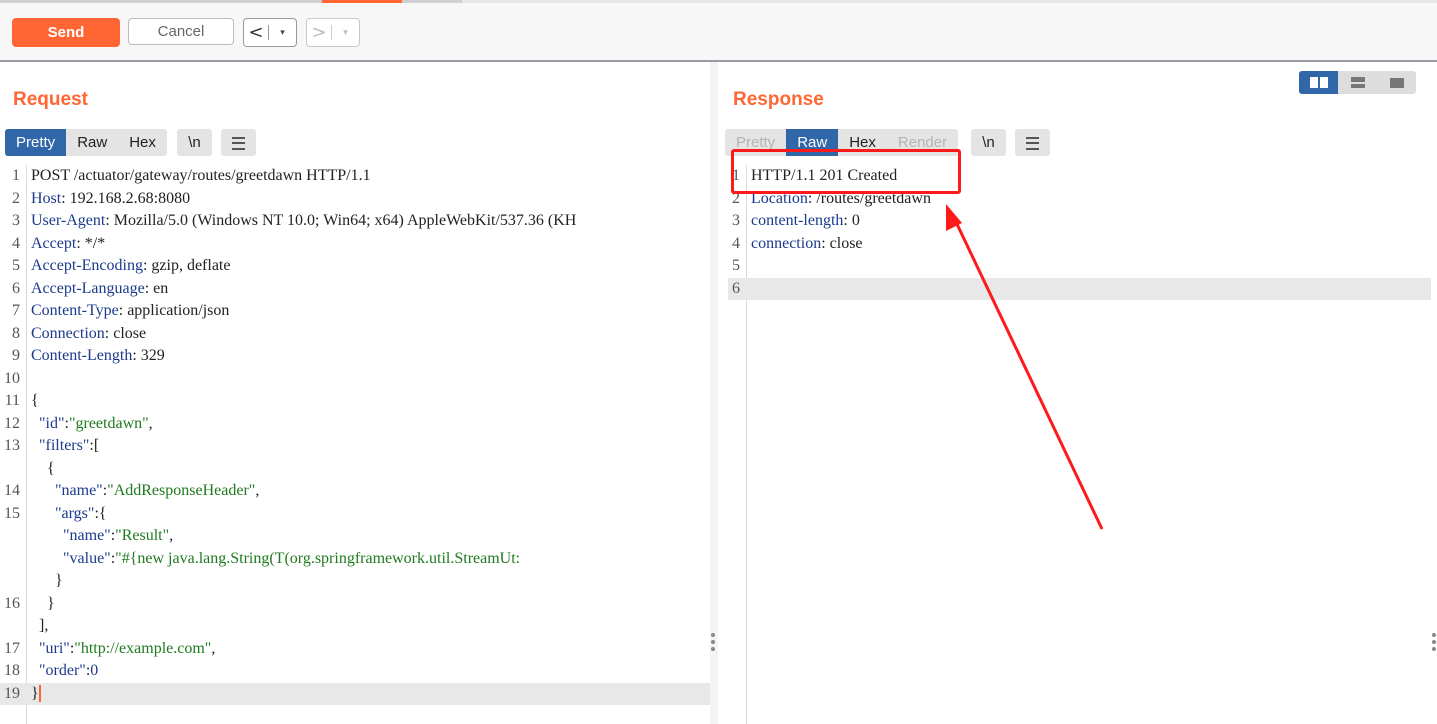  What do you see at coordinates (50, 648) in the screenshot?
I see `code-token: "uri"` at bounding box center [50, 648].